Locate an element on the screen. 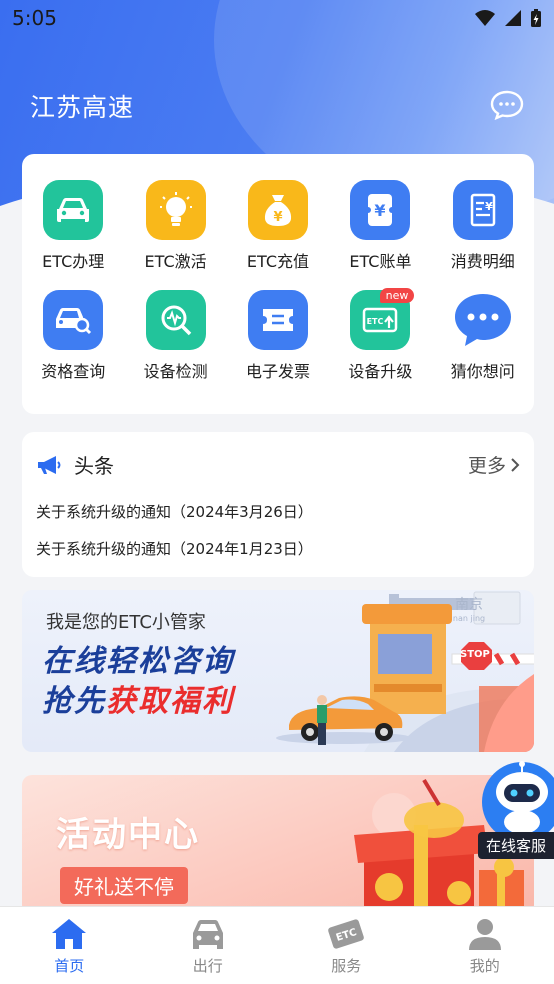  stop-sign-label: STOP is located at coordinates (475, 654).